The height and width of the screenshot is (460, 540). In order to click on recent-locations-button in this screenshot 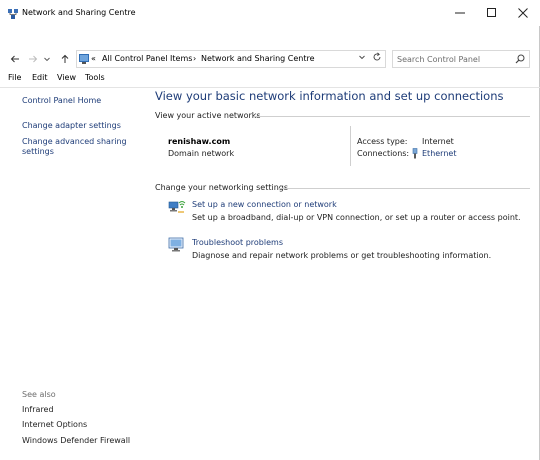, I will do `click(47, 59)`.